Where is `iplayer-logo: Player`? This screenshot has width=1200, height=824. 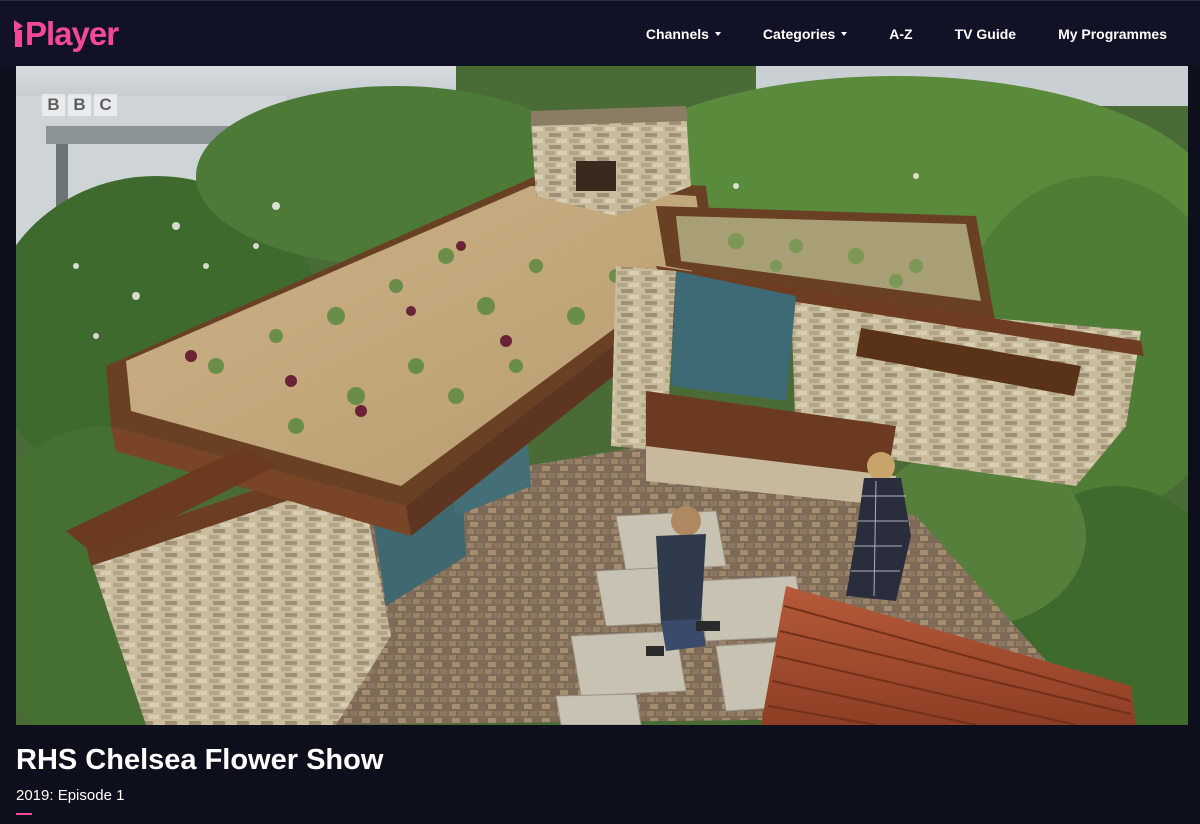 iplayer-logo: Player is located at coordinates (66, 33).